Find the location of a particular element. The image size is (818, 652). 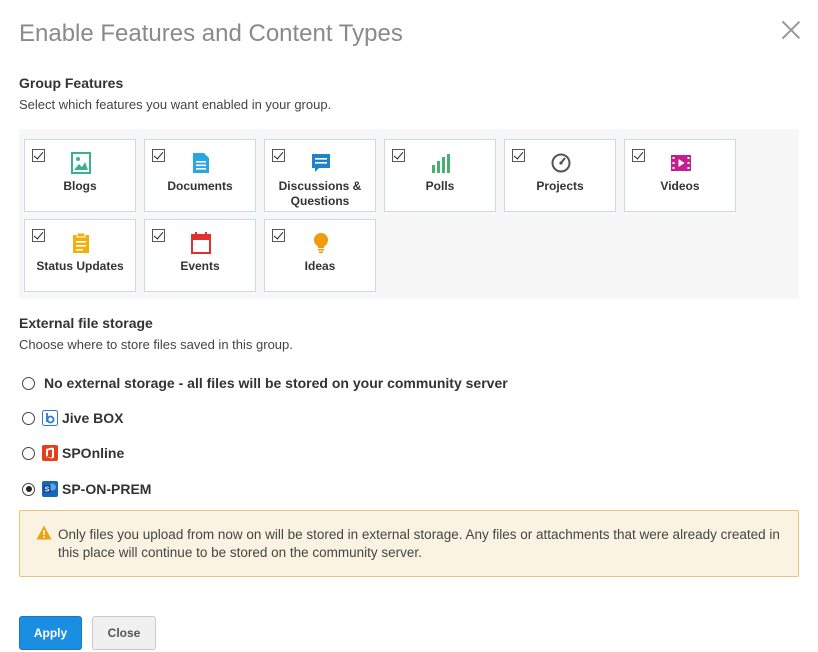

box-icon is located at coordinates (50, 418).